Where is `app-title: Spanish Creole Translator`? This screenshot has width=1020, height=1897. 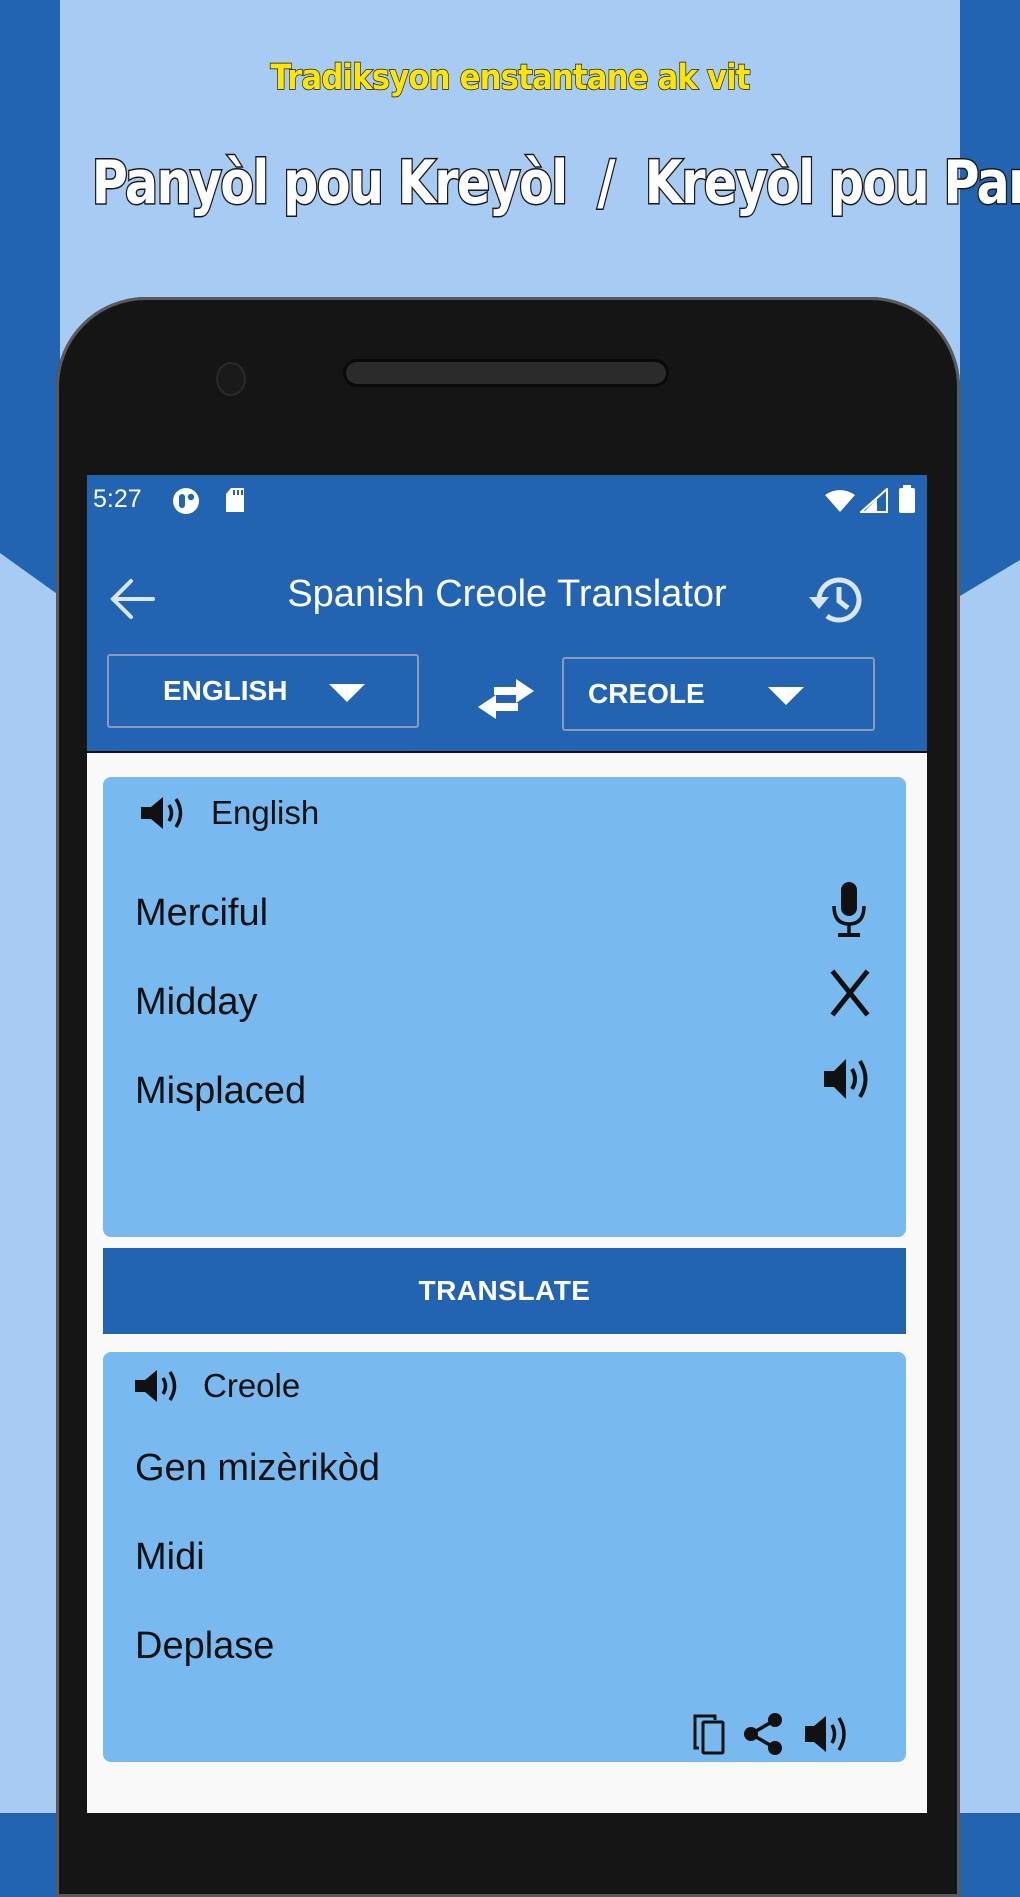
app-title: Spanish Creole Translator is located at coordinates (507, 594).